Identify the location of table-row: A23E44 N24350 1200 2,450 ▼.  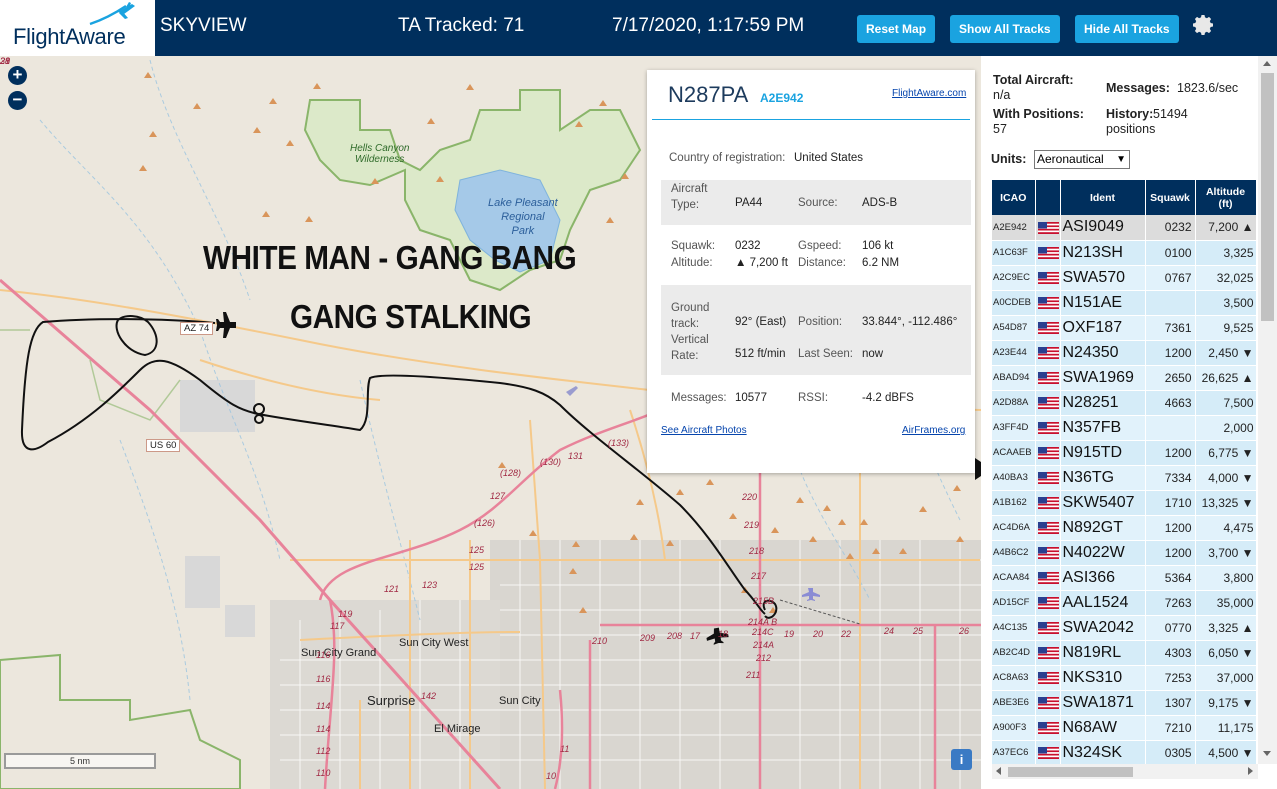
(1124, 353).